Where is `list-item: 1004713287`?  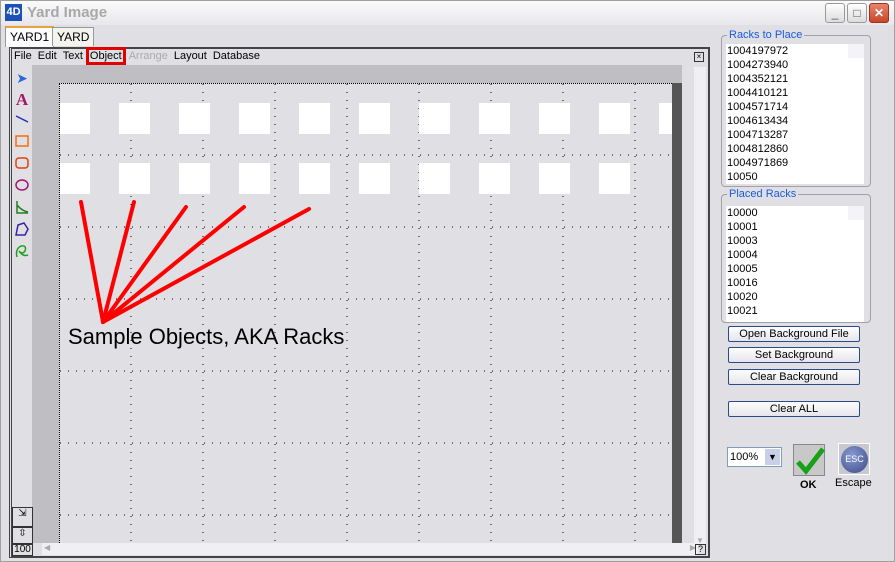
list-item: 1004713287 is located at coordinates (795, 135).